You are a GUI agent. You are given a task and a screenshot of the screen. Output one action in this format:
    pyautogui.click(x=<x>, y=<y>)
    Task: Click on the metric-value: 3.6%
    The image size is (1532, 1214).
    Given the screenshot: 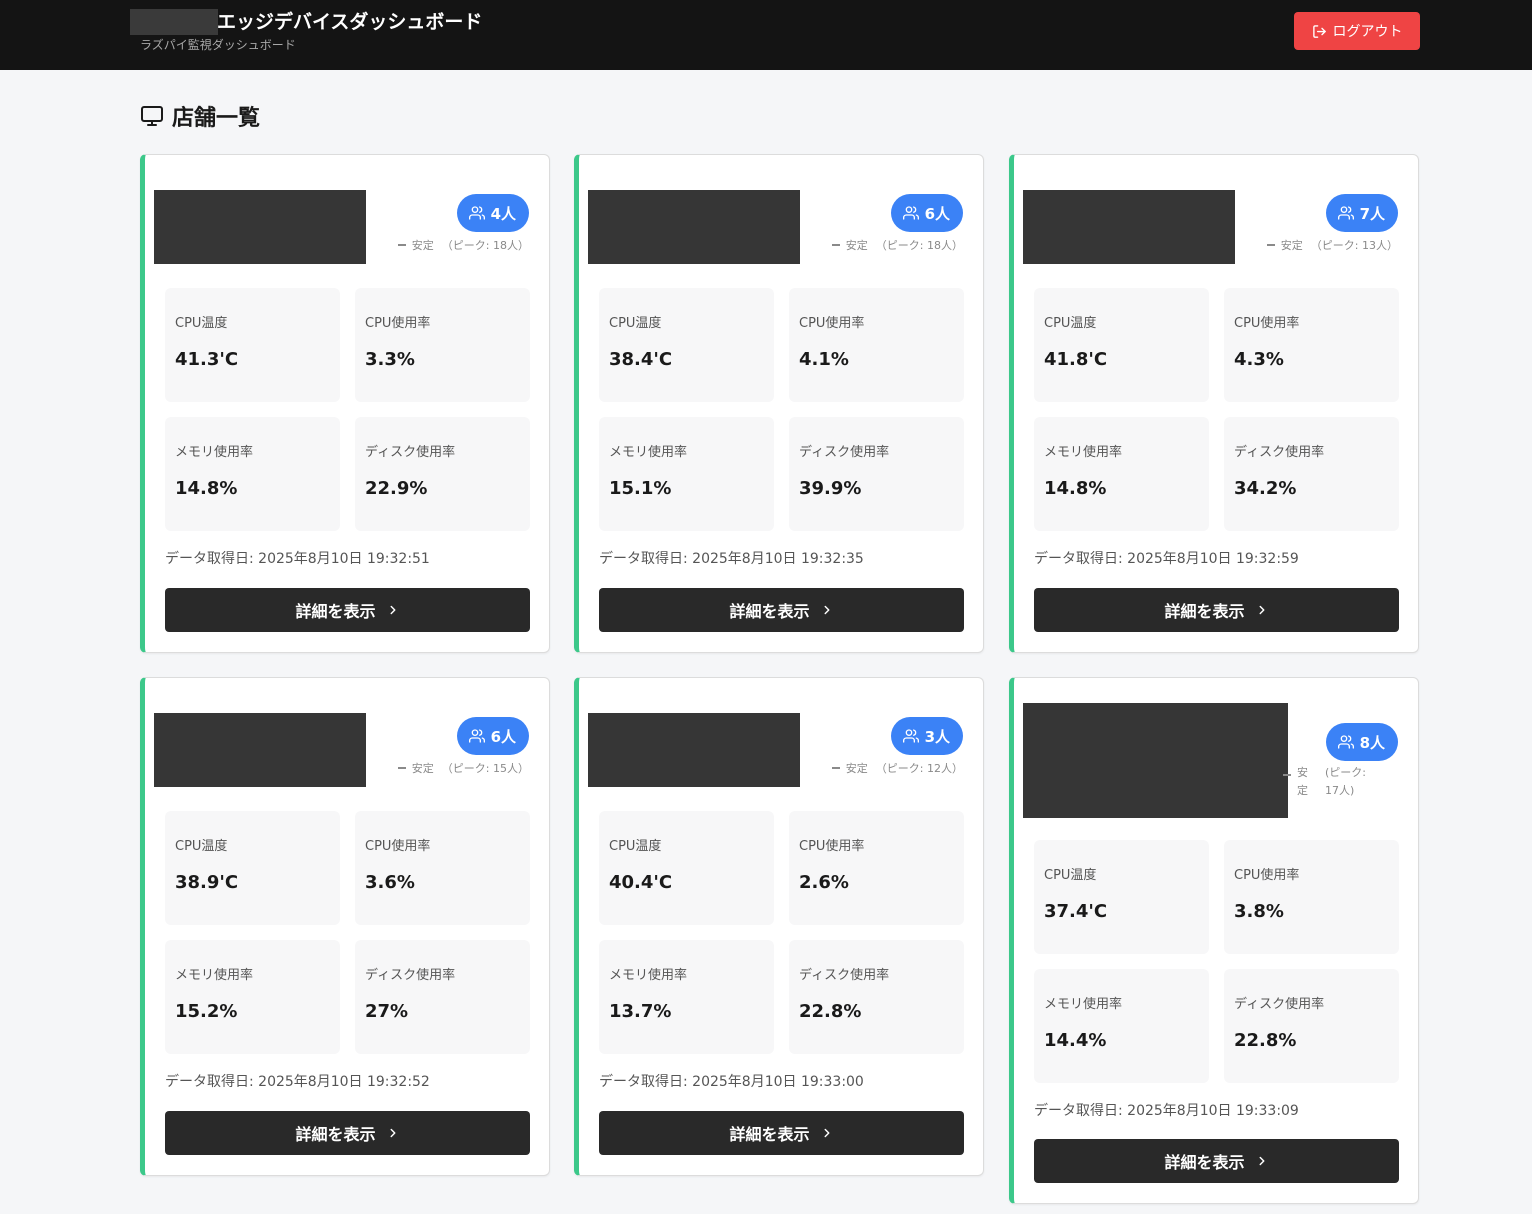 What is the action you would take?
    pyautogui.click(x=390, y=882)
    